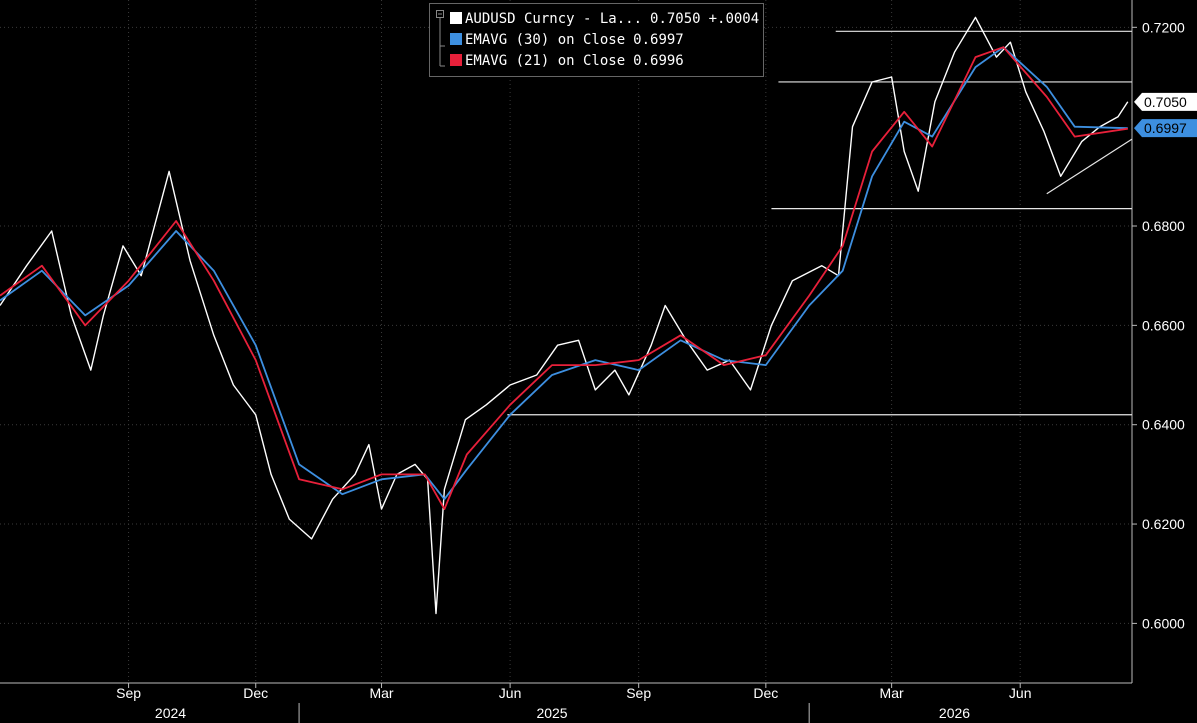 This screenshot has width=1197, height=723. What do you see at coordinates (675, 19) in the screenshot?
I see `legend-value-audusd: 0.7050` at bounding box center [675, 19].